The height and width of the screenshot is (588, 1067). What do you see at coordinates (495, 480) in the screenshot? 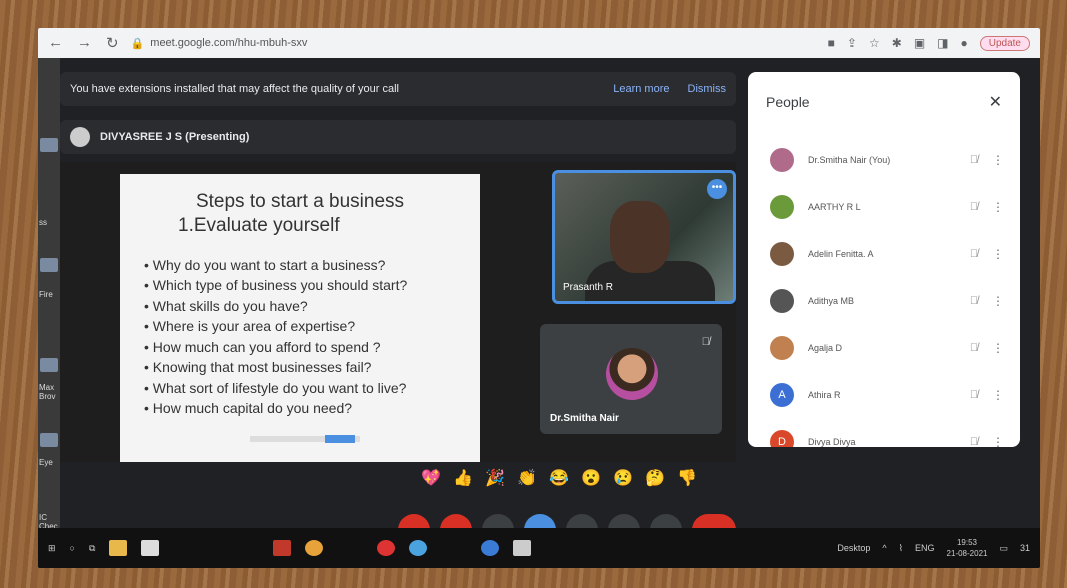
I see `party-reaction-icon: 🎉` at bounding box center [495, 480].